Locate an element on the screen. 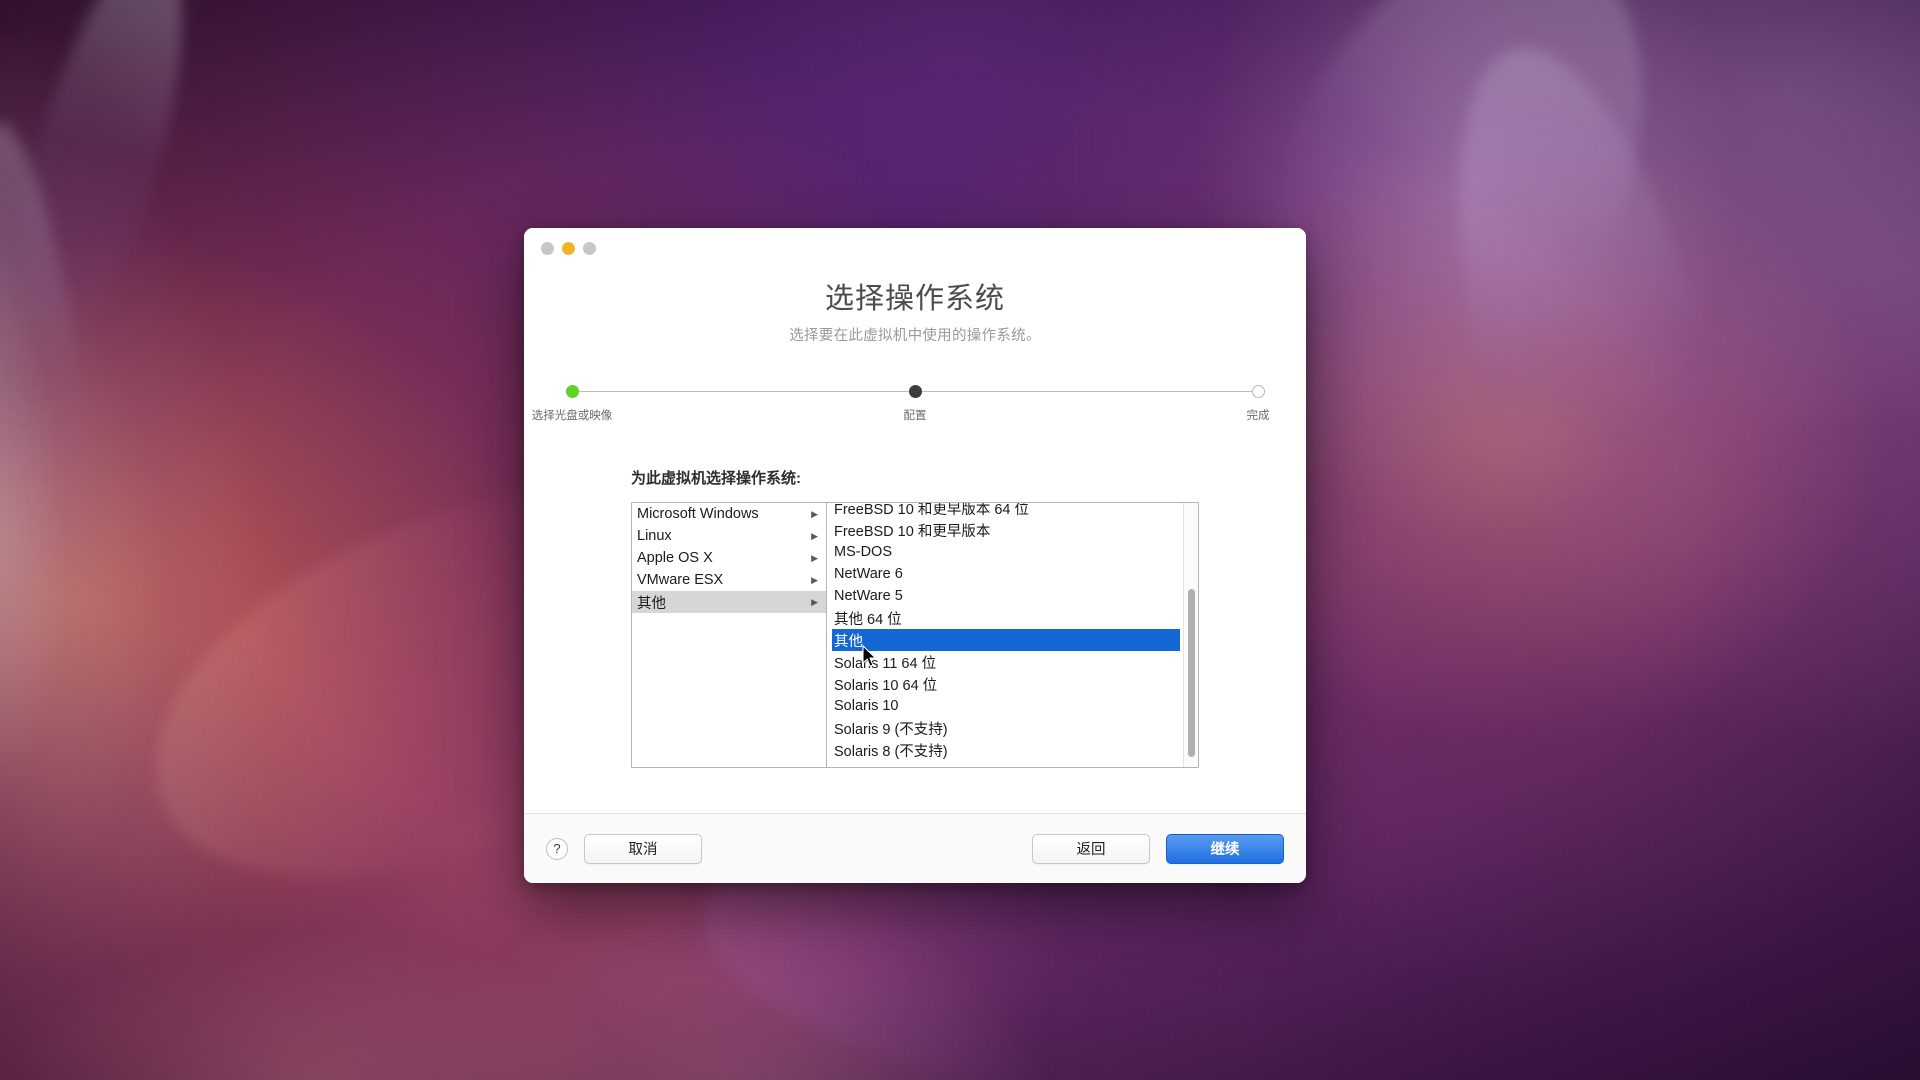 This screenshot has width=1920, height=1080. os-row-label: Solaris 10 is located at coordinates (866, 706).